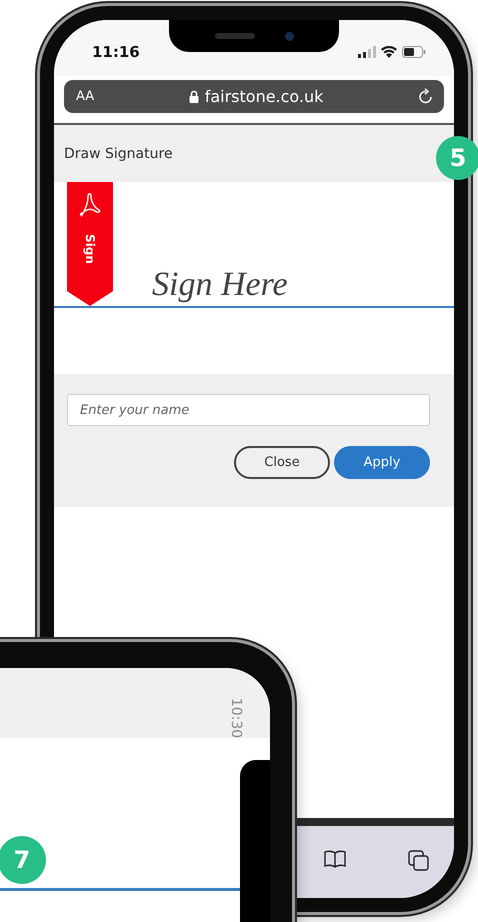 This screenshot has width=478, height=922. What do you see at coordinates (426, 97) in the screenshot?
I see `reload-icon` at bounding box center [426, 97].